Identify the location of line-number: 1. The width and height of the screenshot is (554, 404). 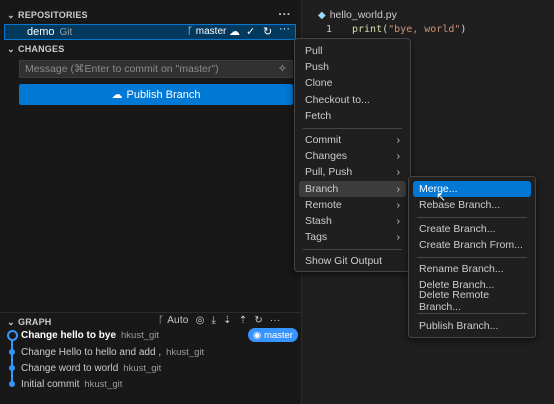
(329, 29).